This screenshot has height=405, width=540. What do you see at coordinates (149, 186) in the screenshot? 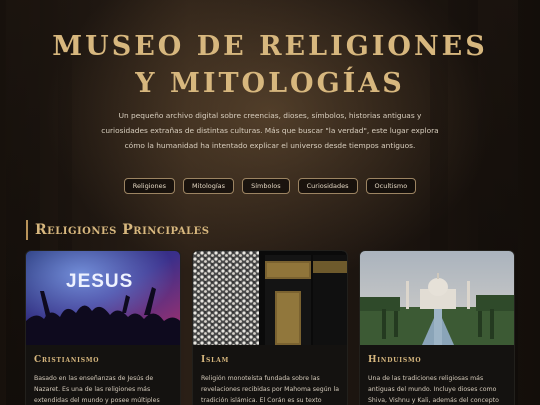
I see `nav-religiones-button: Religiones` at bounding box center [149, 186].